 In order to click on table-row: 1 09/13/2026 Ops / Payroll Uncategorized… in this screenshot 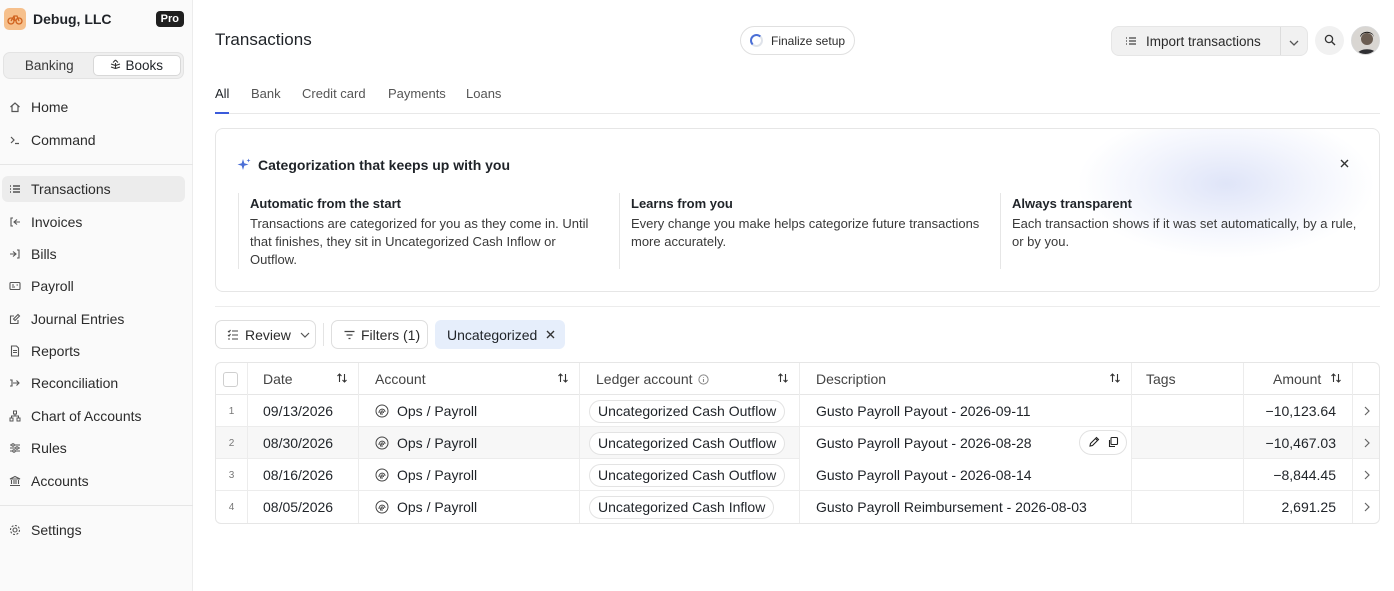, I will do `click(797, 411)`.